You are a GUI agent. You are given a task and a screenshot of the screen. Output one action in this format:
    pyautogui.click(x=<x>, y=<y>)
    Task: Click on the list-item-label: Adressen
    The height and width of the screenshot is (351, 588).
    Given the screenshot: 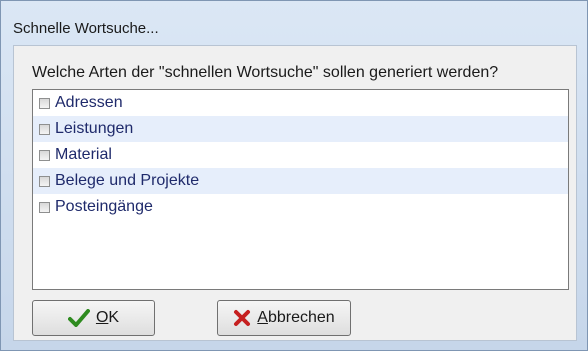 What is the action you would take?
    pyautogui.click(x=89, y=102)
    